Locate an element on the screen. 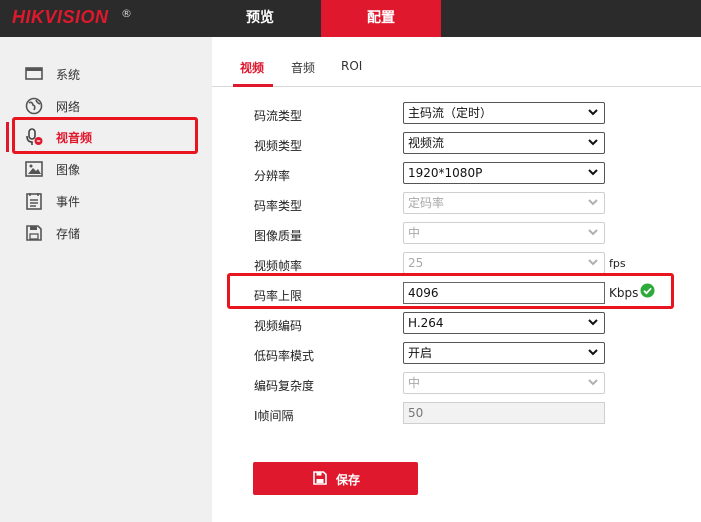 The height and width of the screenshot is (522, 701). row-video-encoding: 视频编码 H.264 is located at coordinates (474, 324).